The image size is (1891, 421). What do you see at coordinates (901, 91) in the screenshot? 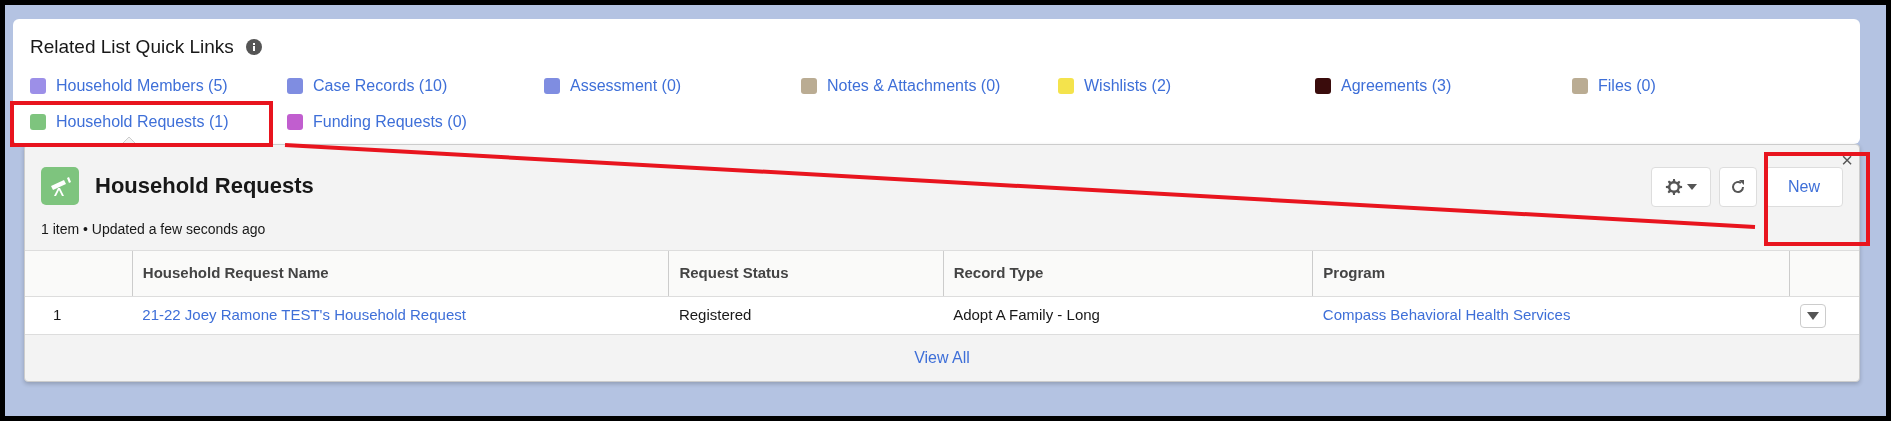
I see `related-list-link: Notes & Attachments (0)` at bounding box center [901, 91].